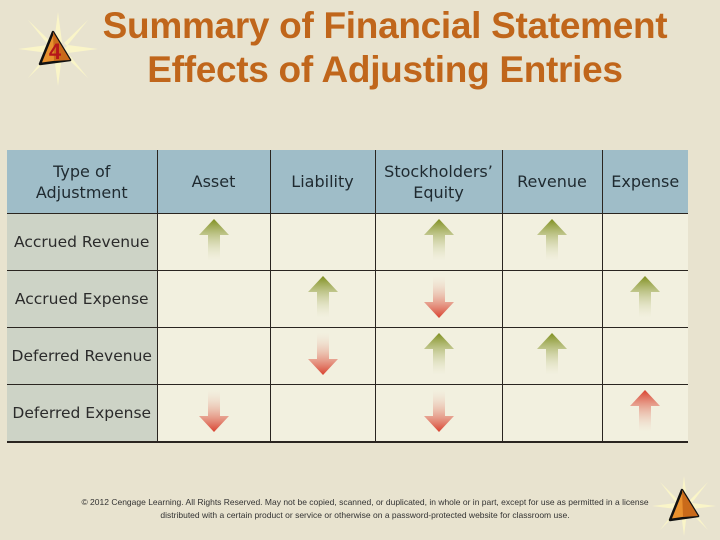 The width and height of the screenshot is (720, 540). What do you see at coordinates (322, 182) in the screenshot?
I see `header-liability: Liability` at bounding box center [322, 182].